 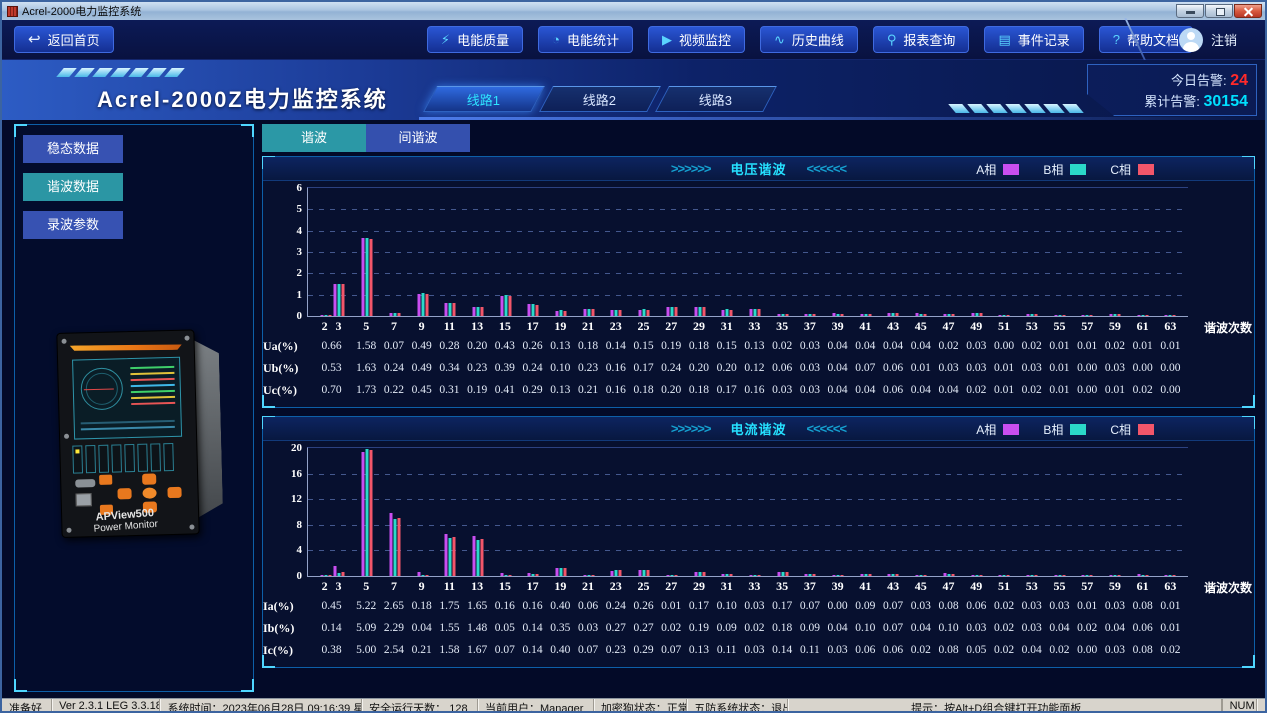 What do you see at coordinates (739, 512) in the screenshot?
I see `chart-plot-area: 0 4 8 12 16 20` at bounding box center [739, 512].